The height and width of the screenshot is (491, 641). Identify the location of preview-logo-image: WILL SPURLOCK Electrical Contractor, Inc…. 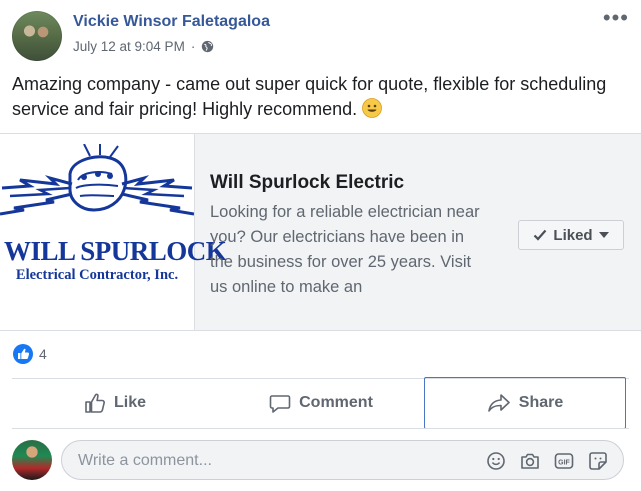
(113, 232).